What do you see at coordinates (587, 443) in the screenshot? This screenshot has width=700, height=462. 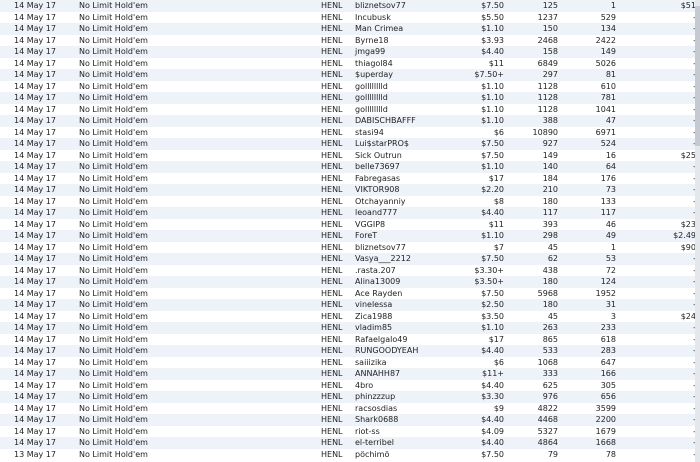 I see `position-cell: 1668` at bounding box center [587, 443].